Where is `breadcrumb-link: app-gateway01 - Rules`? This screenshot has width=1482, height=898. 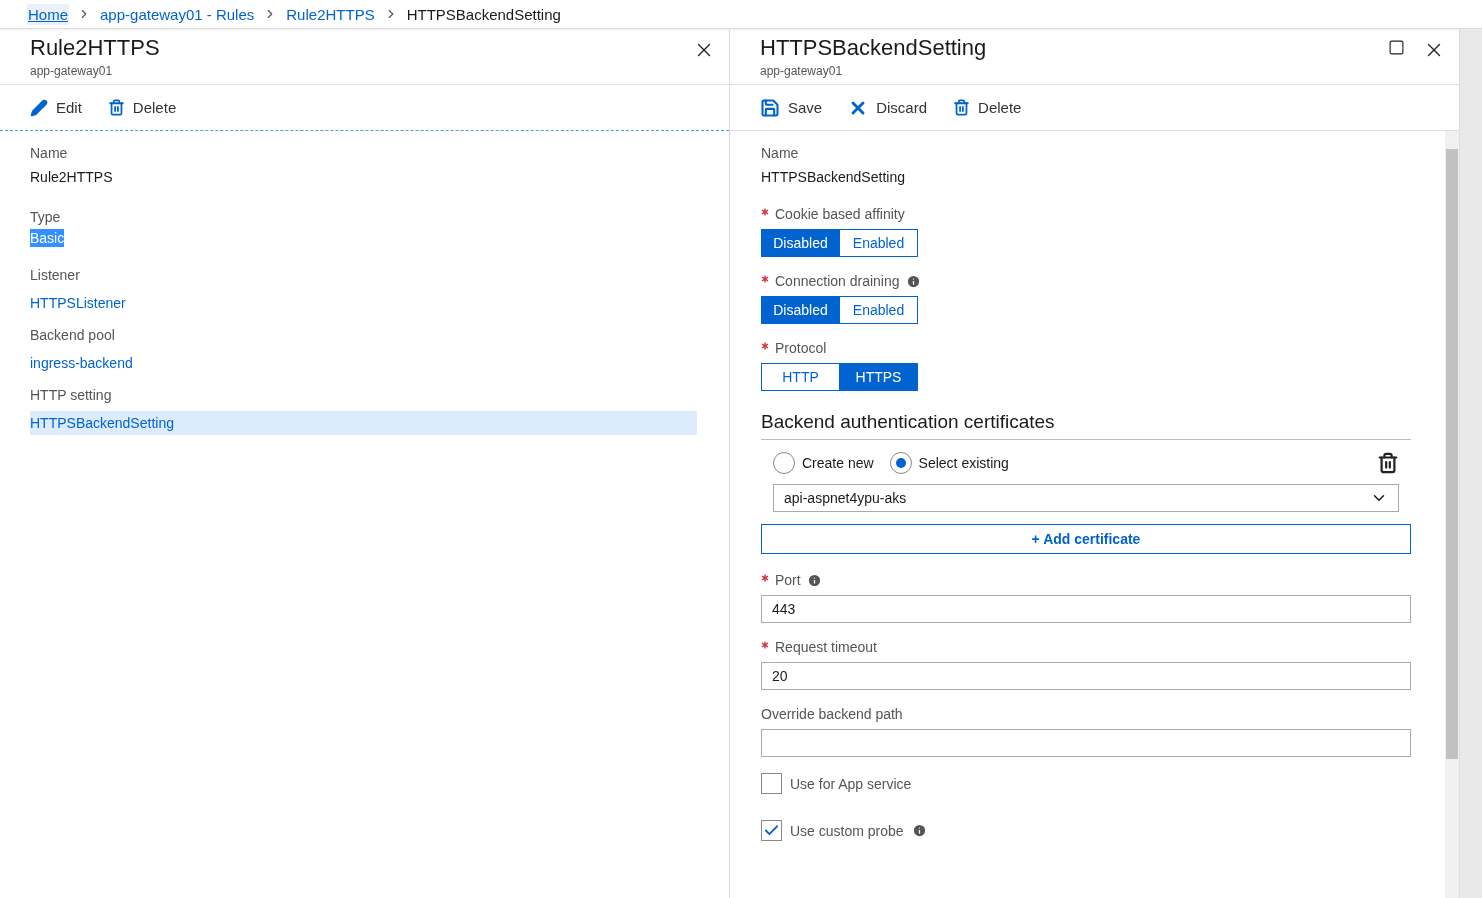 breadcrumb-link: app-gateway01 - Rules is located at coordinates (177, 14).